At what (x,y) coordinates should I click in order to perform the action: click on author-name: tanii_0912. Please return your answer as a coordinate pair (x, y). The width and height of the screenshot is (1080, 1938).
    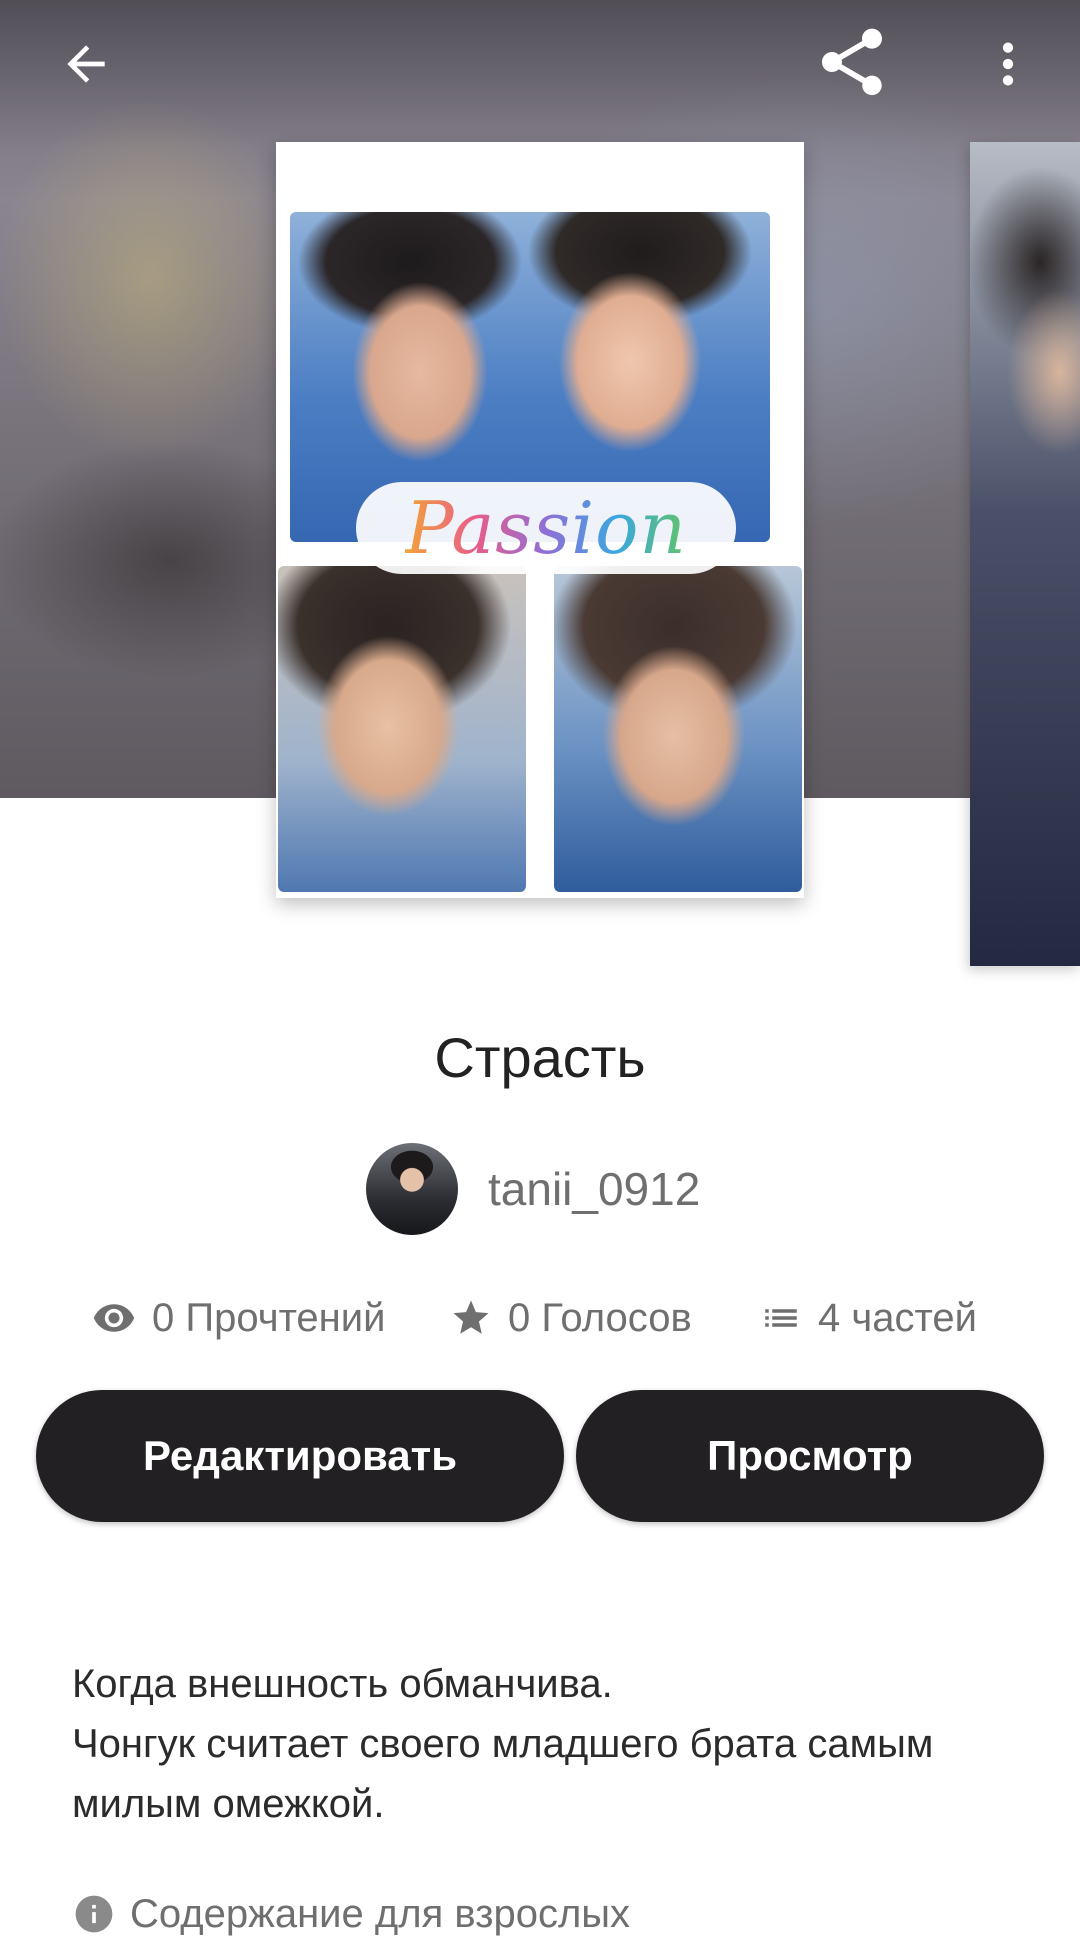
    Looking at the image, I should click on (594, 1189).